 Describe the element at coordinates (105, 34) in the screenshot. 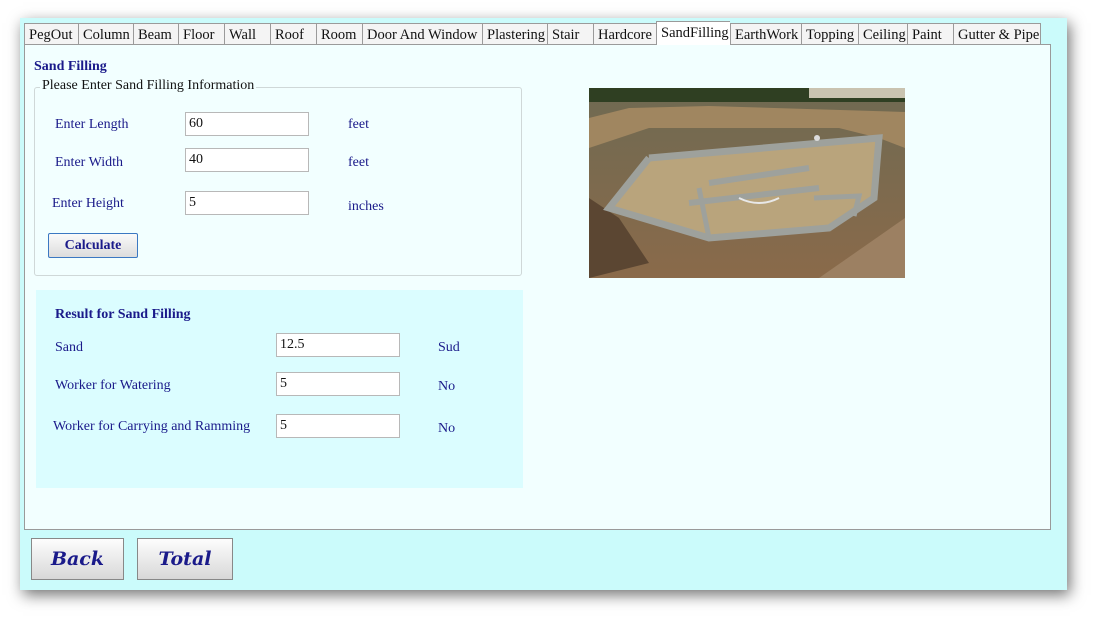

I see `tab-column: Column` at that location.